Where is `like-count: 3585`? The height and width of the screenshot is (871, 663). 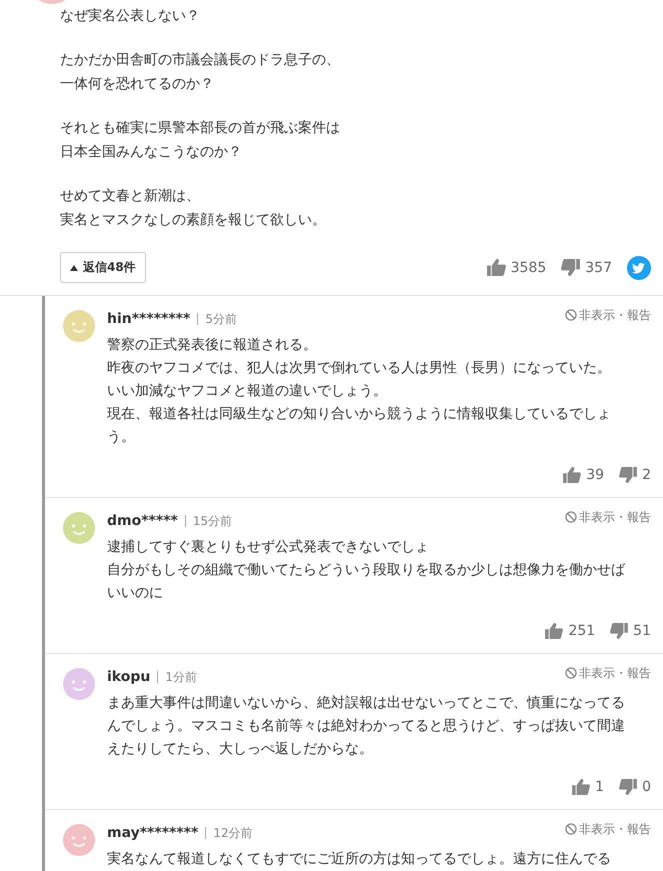 like-count: 3585 is located at coordinates (528, 268).